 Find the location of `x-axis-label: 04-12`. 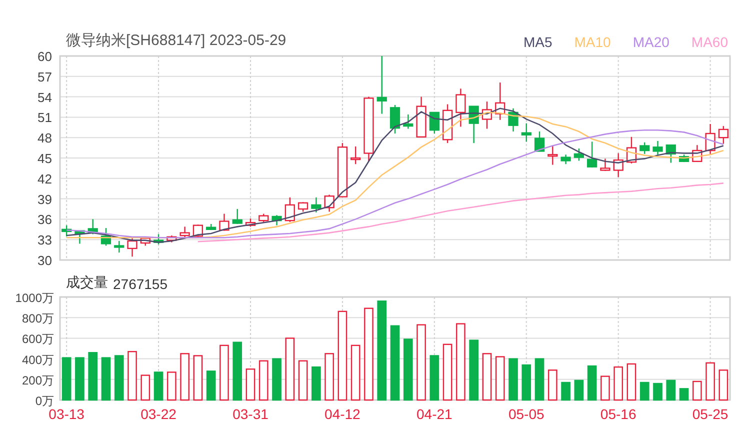

x-axis-label: 04-12 is located at coordinates (342, 414).